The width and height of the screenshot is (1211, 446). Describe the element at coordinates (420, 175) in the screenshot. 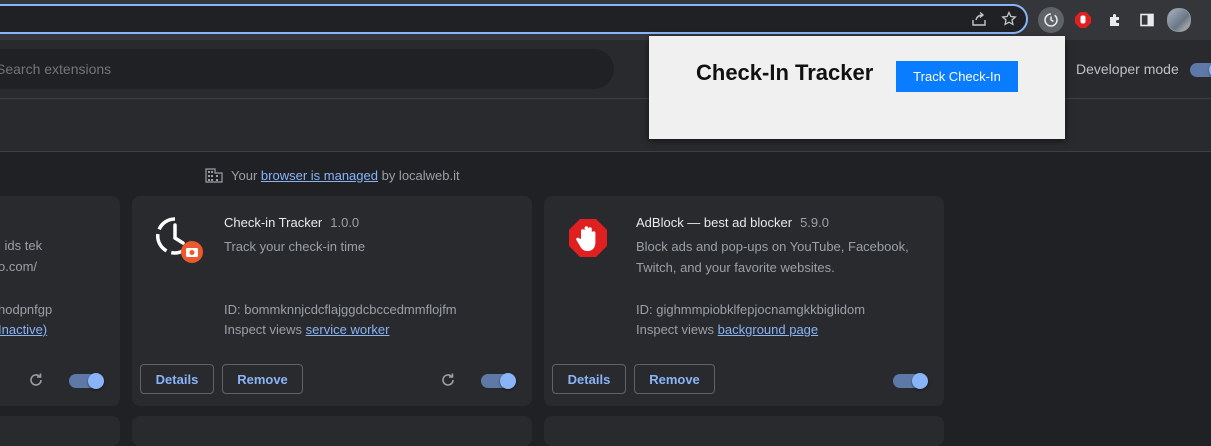

I see `managed-suffix: by localweb.it` at that location.